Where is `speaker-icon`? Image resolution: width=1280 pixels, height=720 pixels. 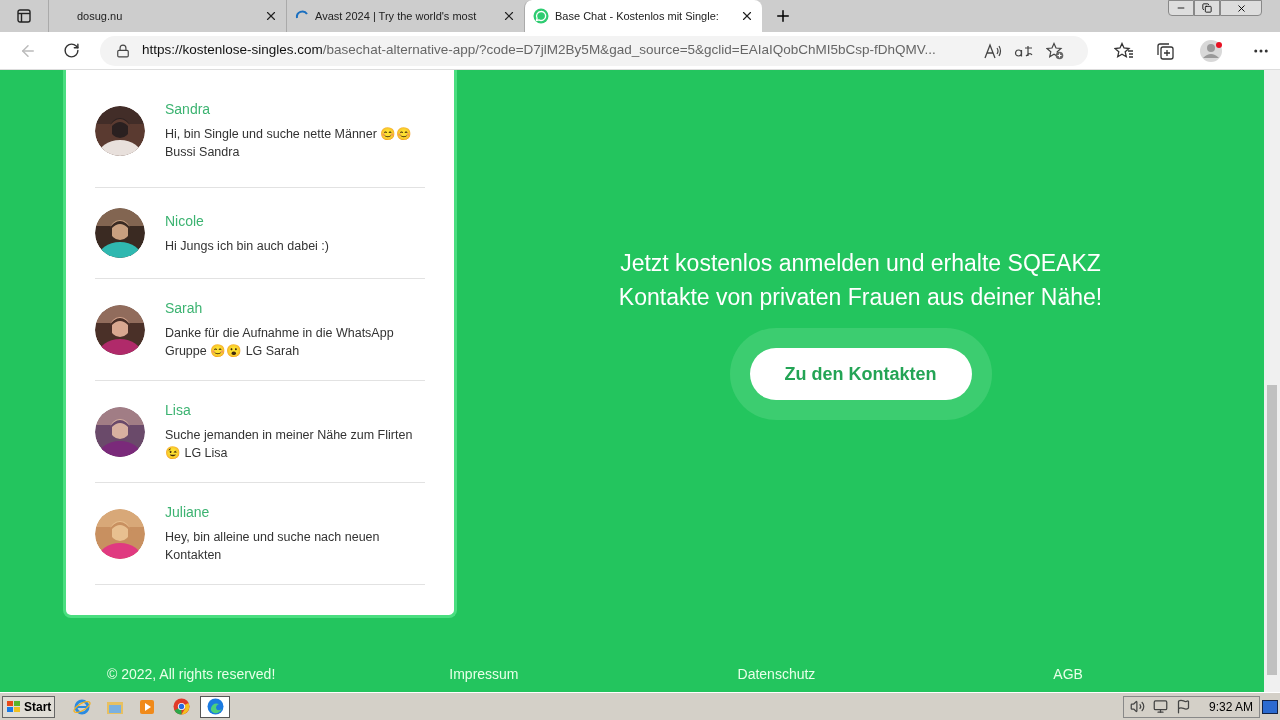 speaker-icon is located at coordinates (1137, 706).